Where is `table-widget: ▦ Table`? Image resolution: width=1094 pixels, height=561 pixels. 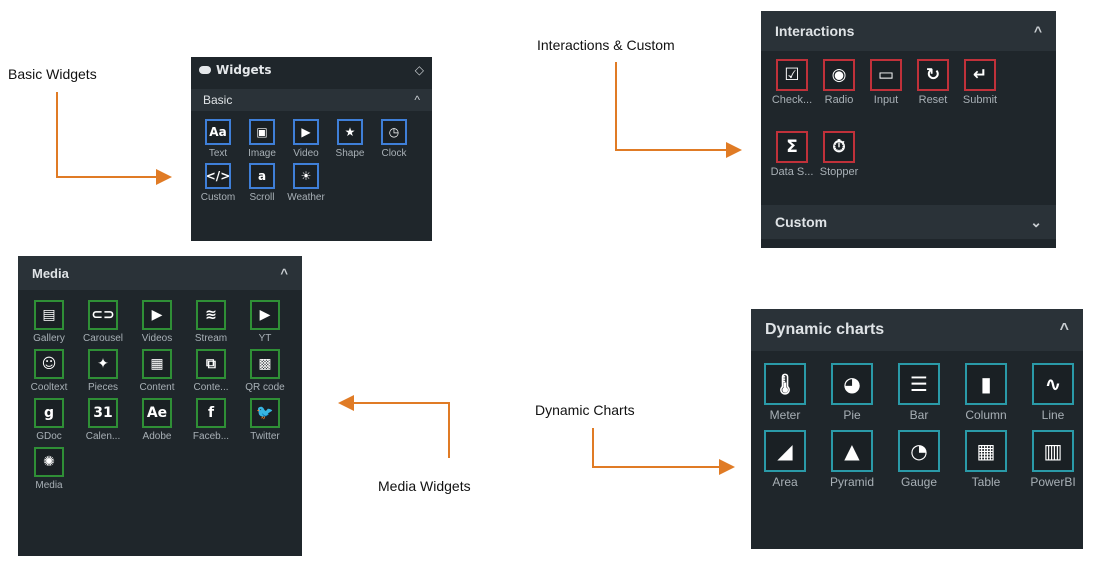
table-widget: ▦ Table is located at coordinates (986, 459).